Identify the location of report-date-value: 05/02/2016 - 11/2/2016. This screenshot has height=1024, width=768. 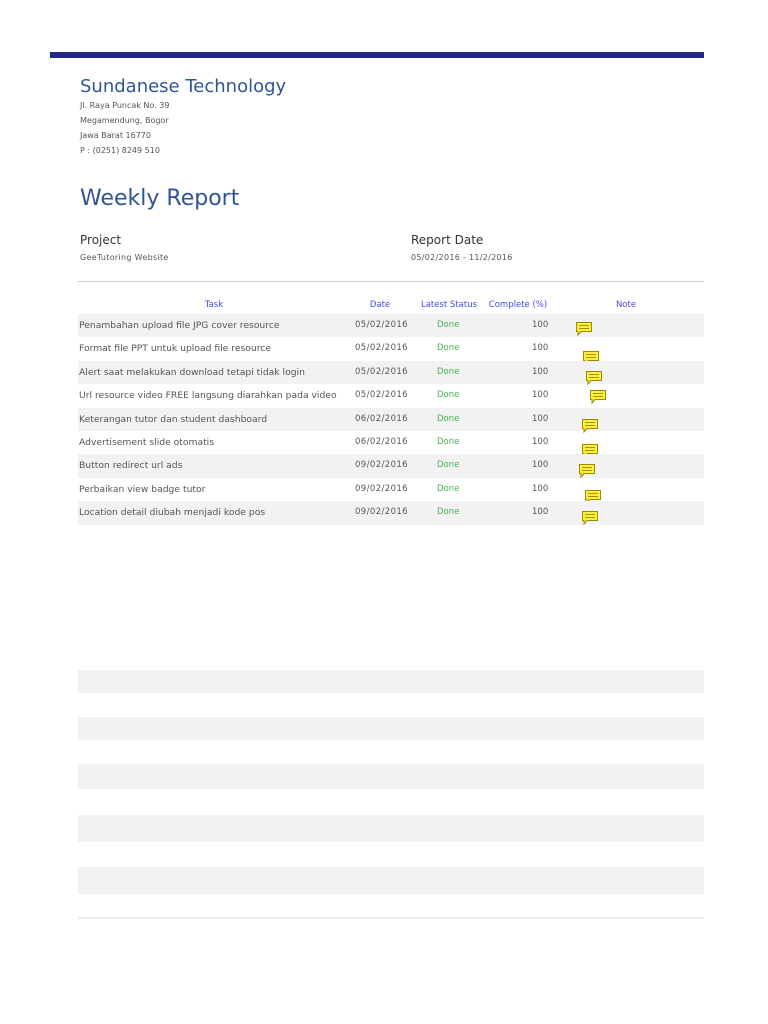
(462, 257).